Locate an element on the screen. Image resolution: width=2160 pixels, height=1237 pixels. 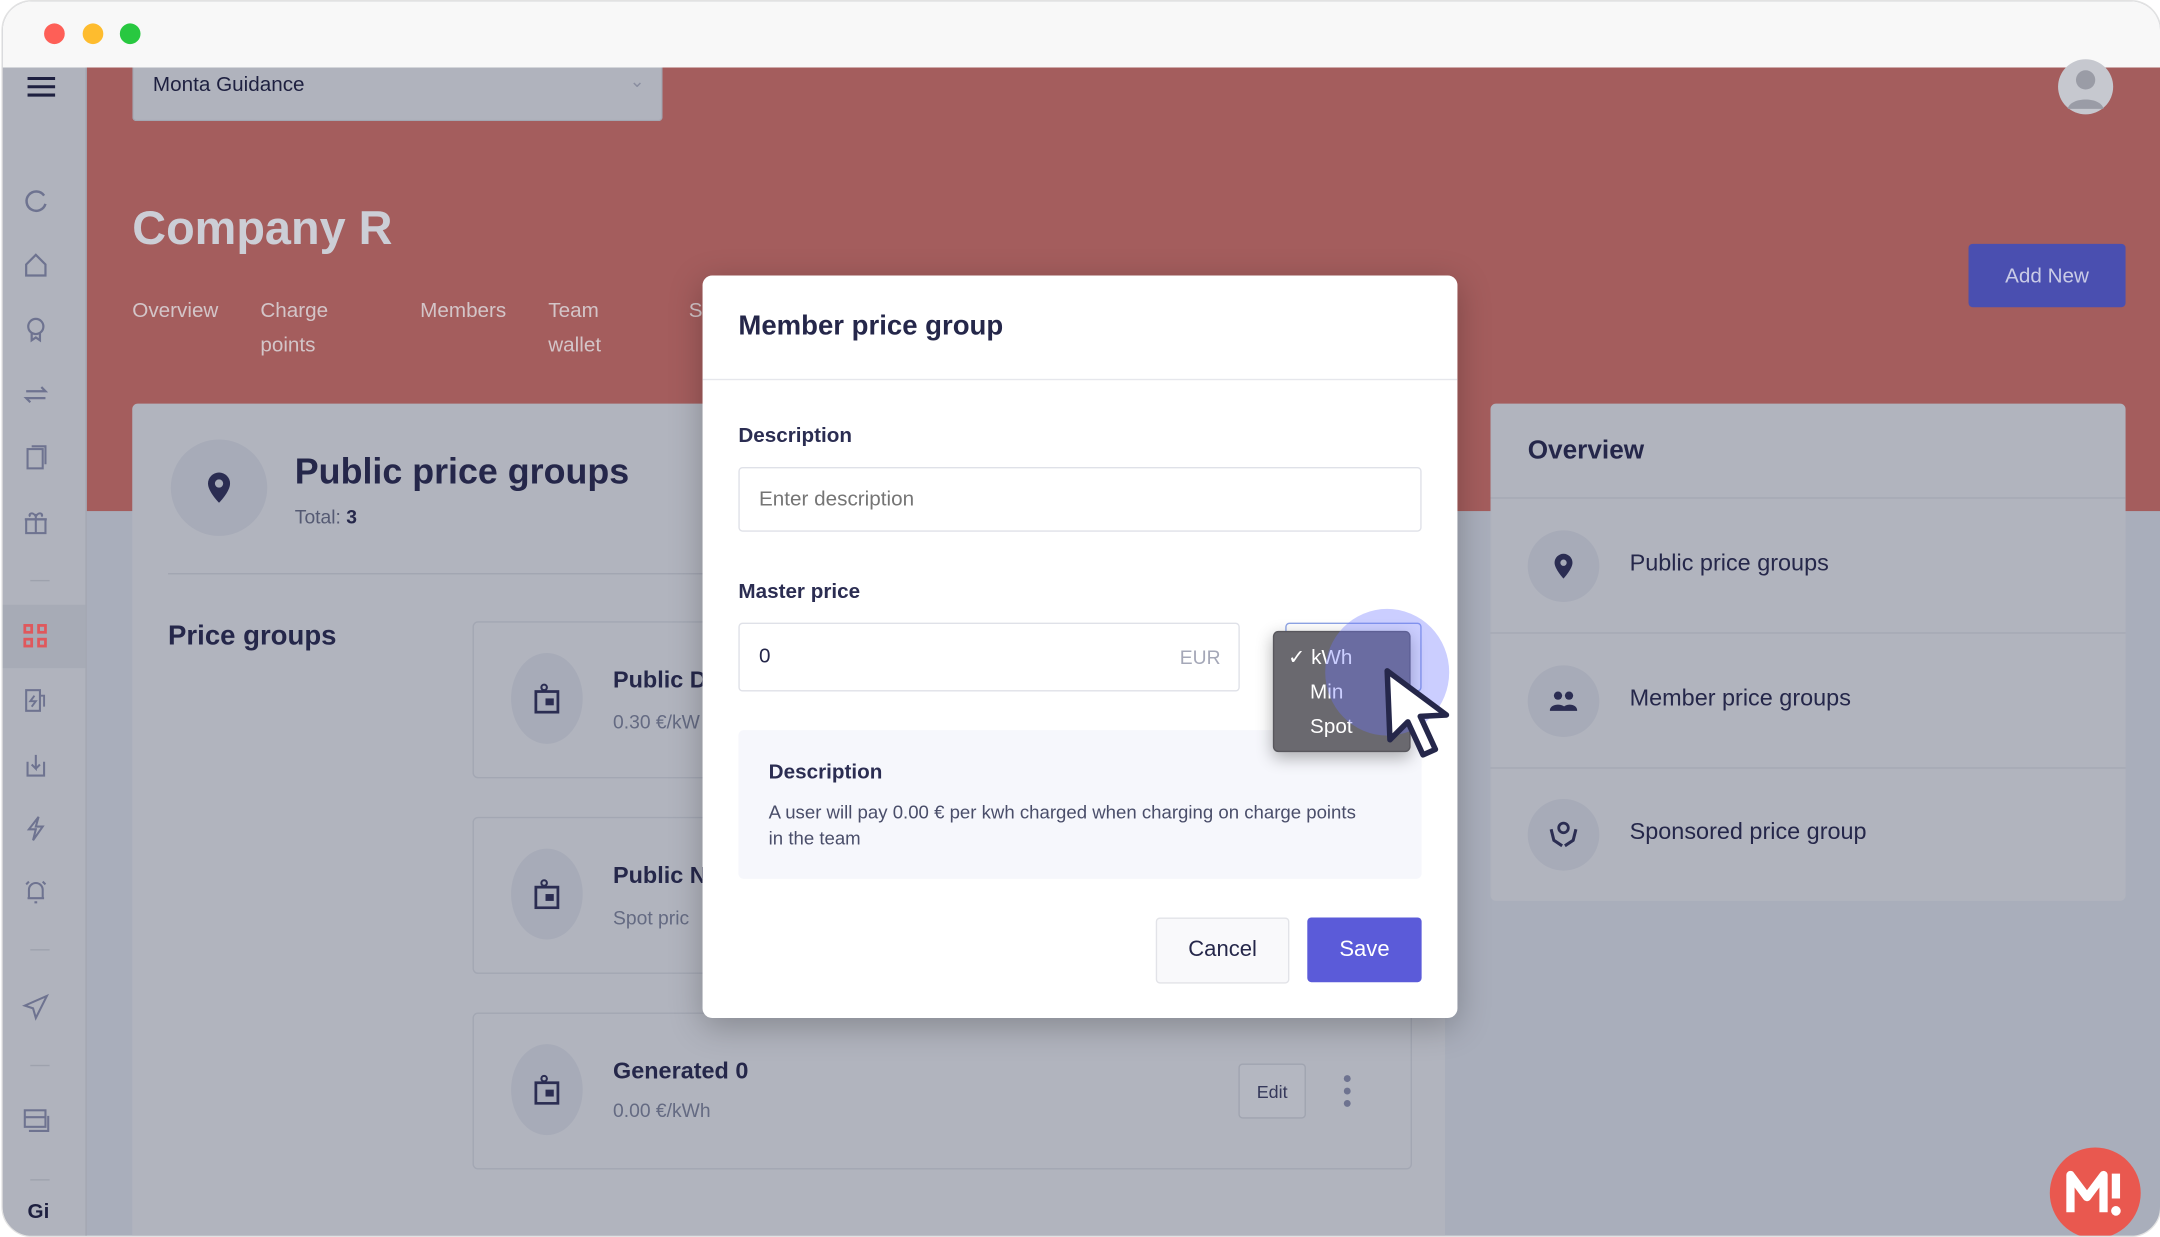
cancel-button: Cancel is located at coordinates (1222, 950).